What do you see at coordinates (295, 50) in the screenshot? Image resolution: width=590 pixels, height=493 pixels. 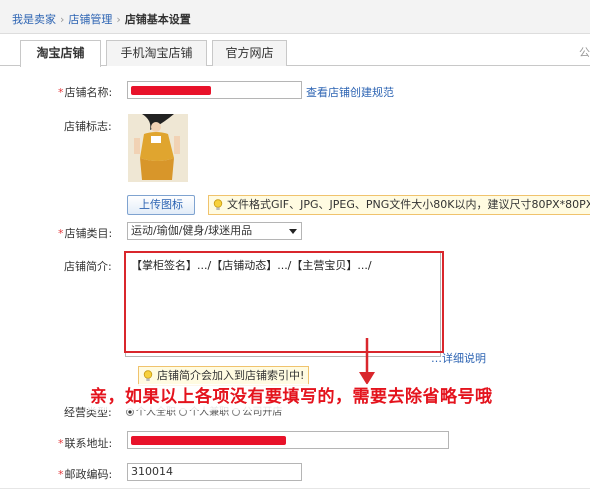 I see `tab-bar: 淘宝店铺 手机淘宝店铺 官方网店` at bounding box center [295, 50].